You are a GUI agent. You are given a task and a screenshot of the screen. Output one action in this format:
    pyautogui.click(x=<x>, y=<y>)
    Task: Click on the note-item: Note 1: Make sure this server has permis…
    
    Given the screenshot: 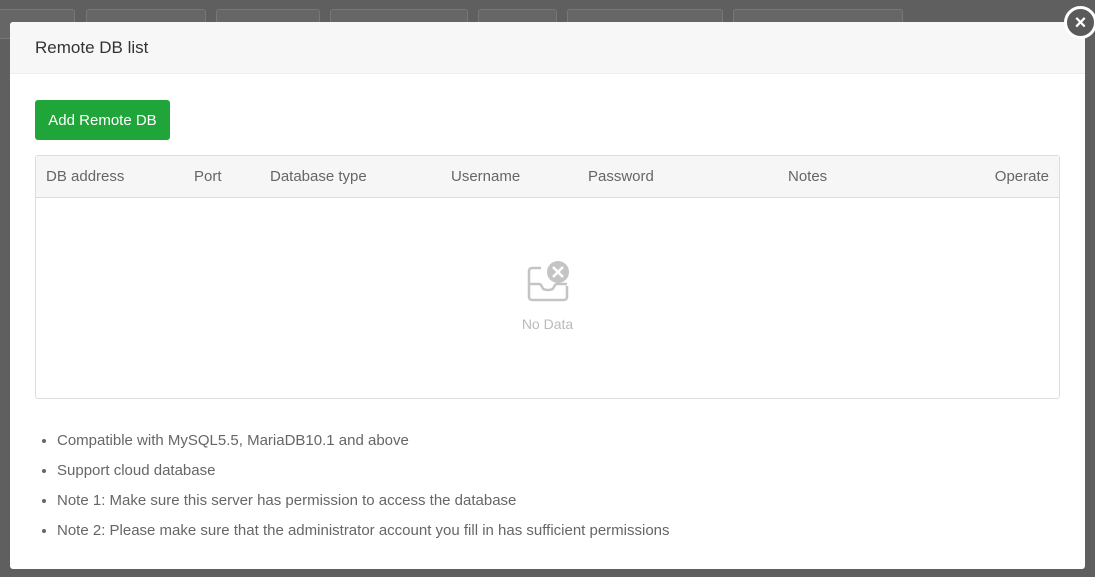 What is the action you would take?
    pyautogui.click(x=363, y=507)
    